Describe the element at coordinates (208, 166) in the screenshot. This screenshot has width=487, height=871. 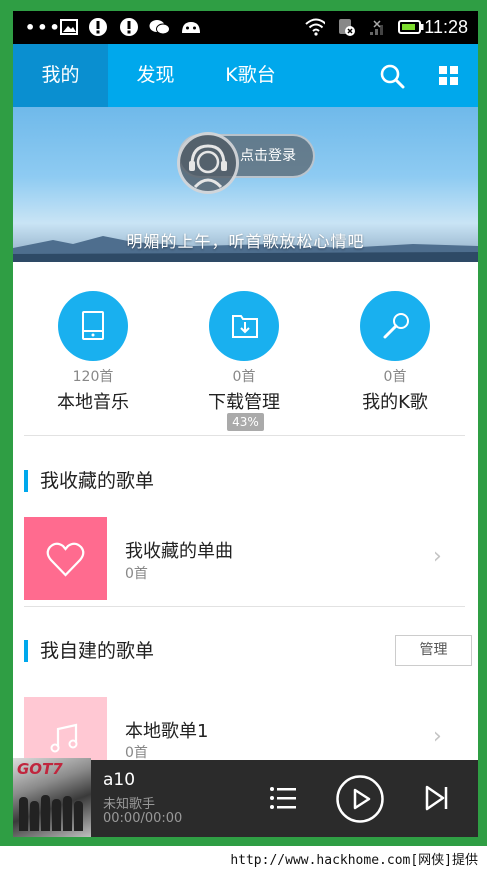
I see `headphones-avatar-icon` at that location.